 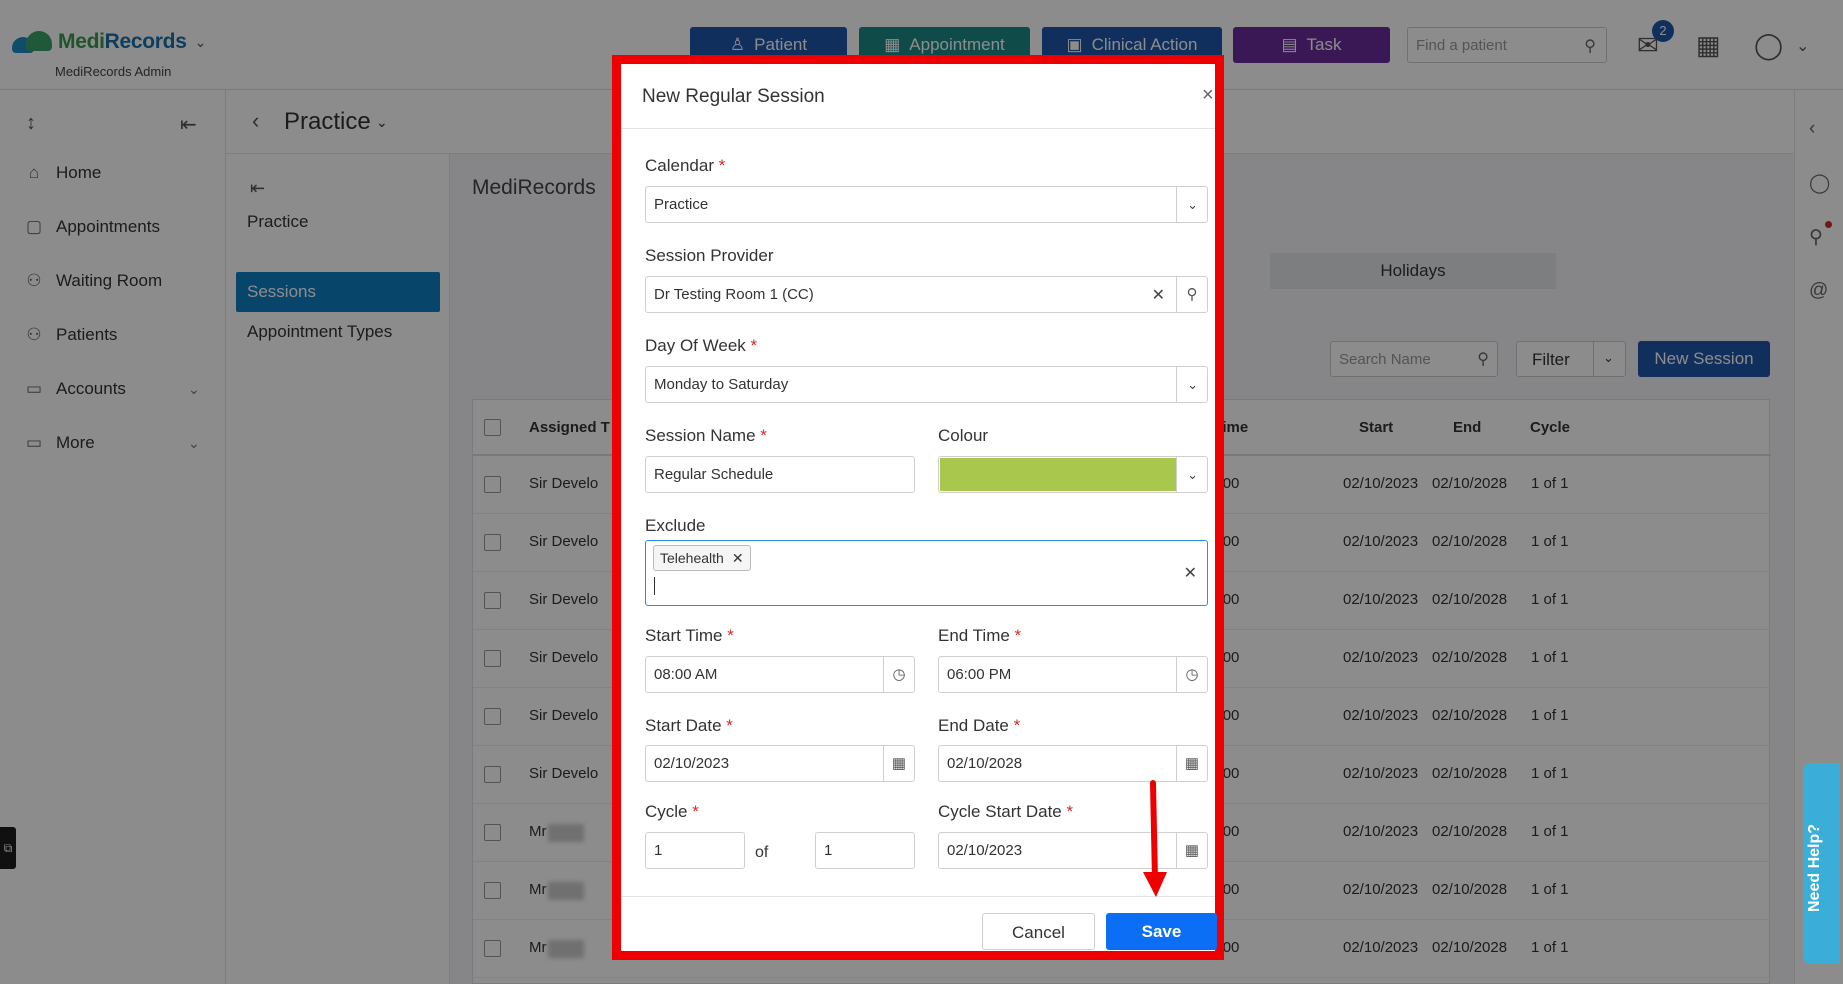 What do you see at coordinates (980, 635) in the screenshot?
I see `end-time-label: End Time *` at bounding box center [980, 635].